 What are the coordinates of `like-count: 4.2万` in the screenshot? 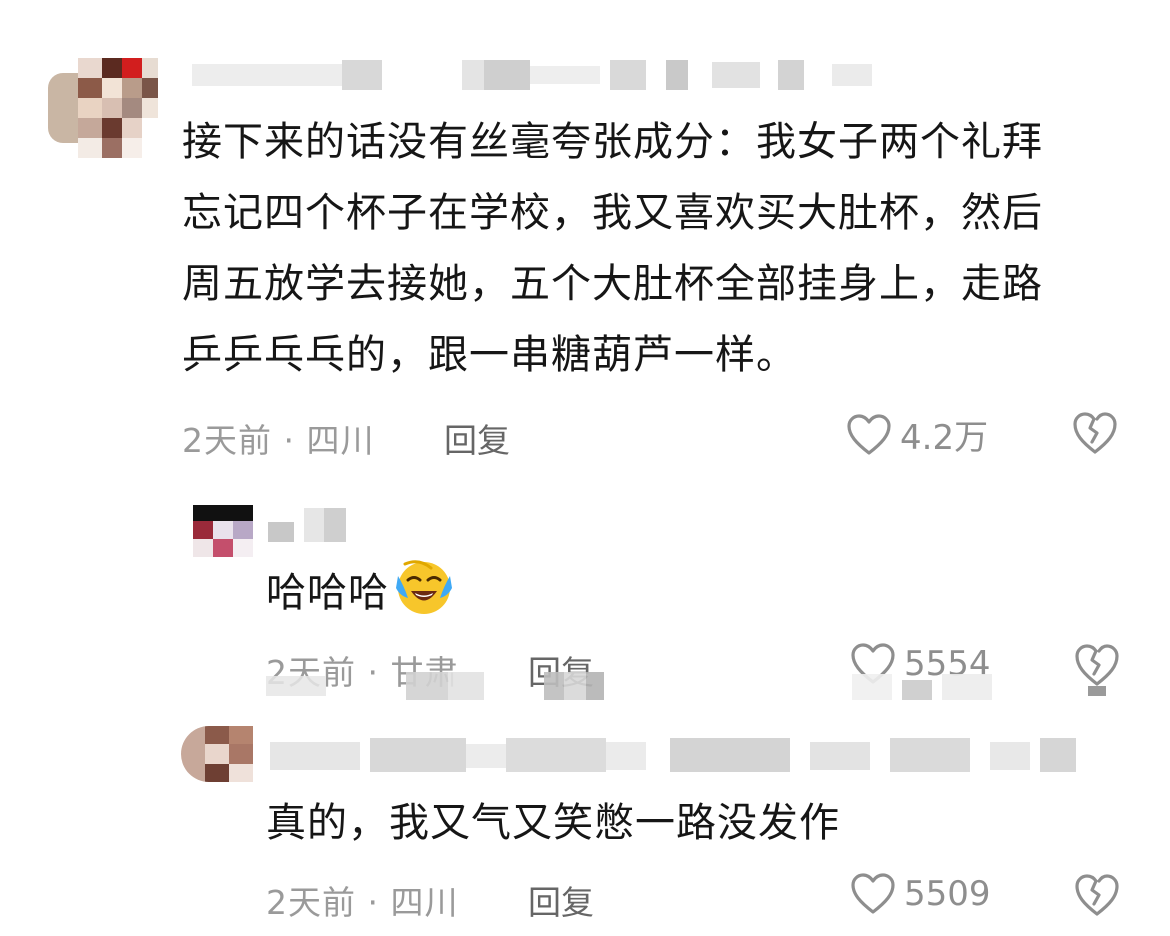 It's located at (944, 438).